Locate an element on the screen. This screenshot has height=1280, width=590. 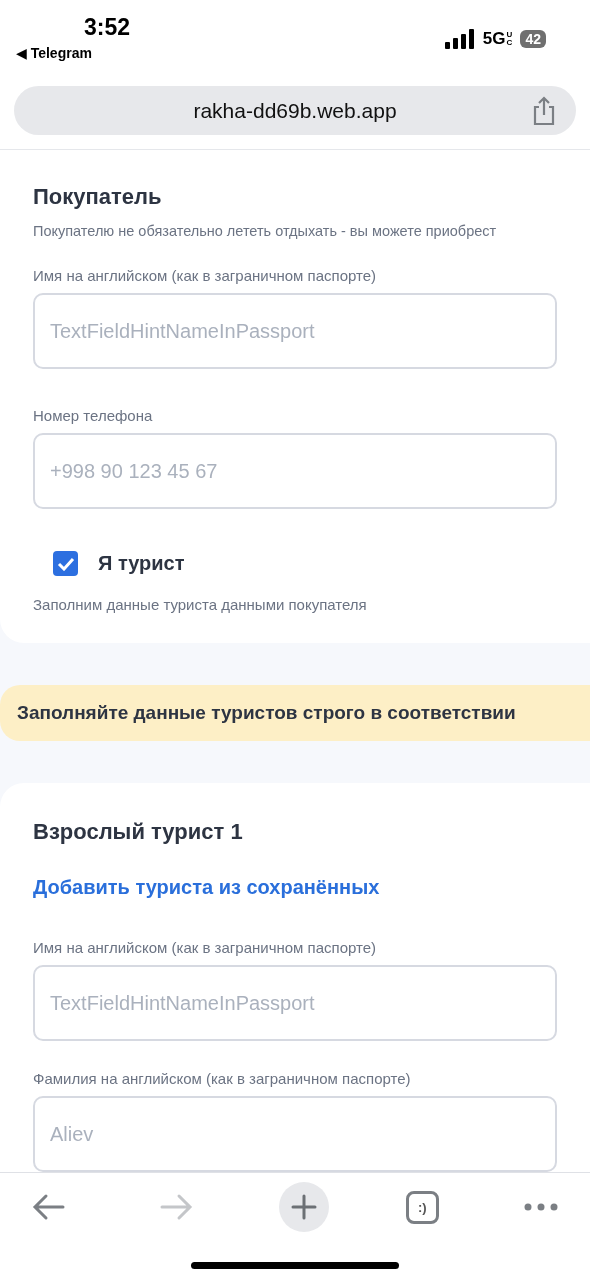
input-field: Aliev is located at coordinates (295, 1134).